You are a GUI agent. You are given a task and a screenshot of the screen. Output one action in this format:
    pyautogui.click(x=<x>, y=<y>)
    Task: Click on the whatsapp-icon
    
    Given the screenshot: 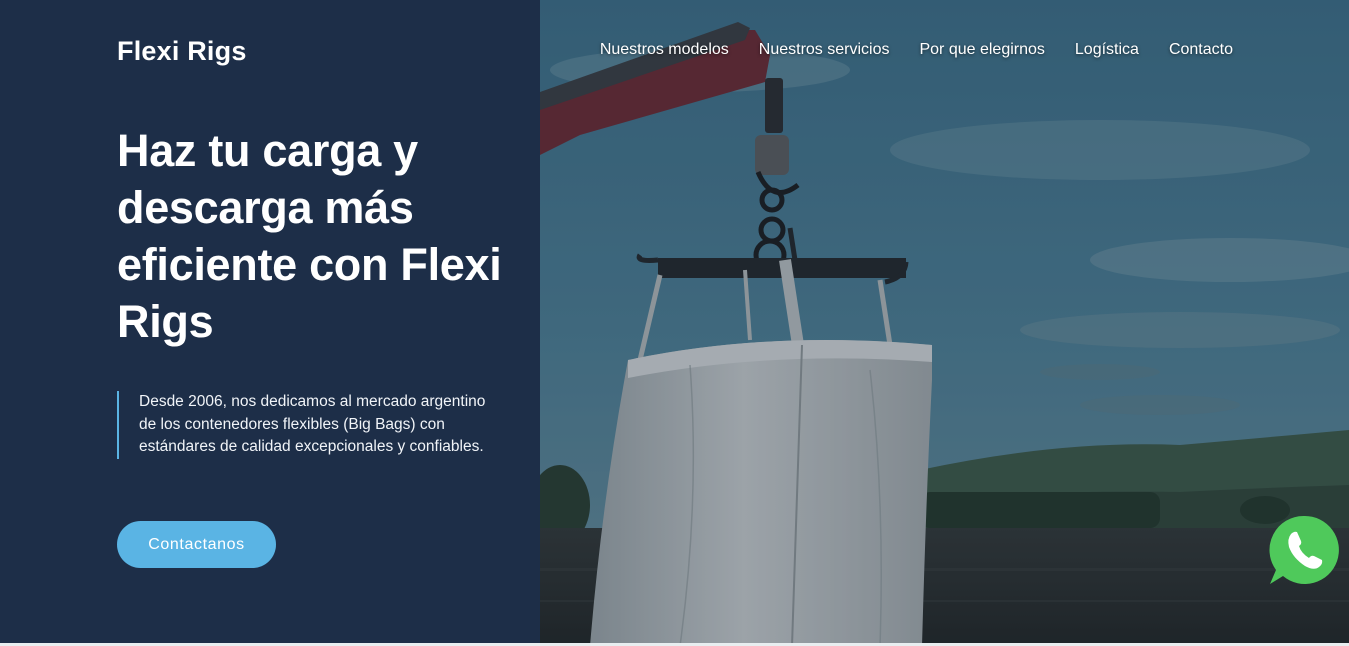 What is the action you would take?
    pyautogui.click(x=1304, y=549)
    